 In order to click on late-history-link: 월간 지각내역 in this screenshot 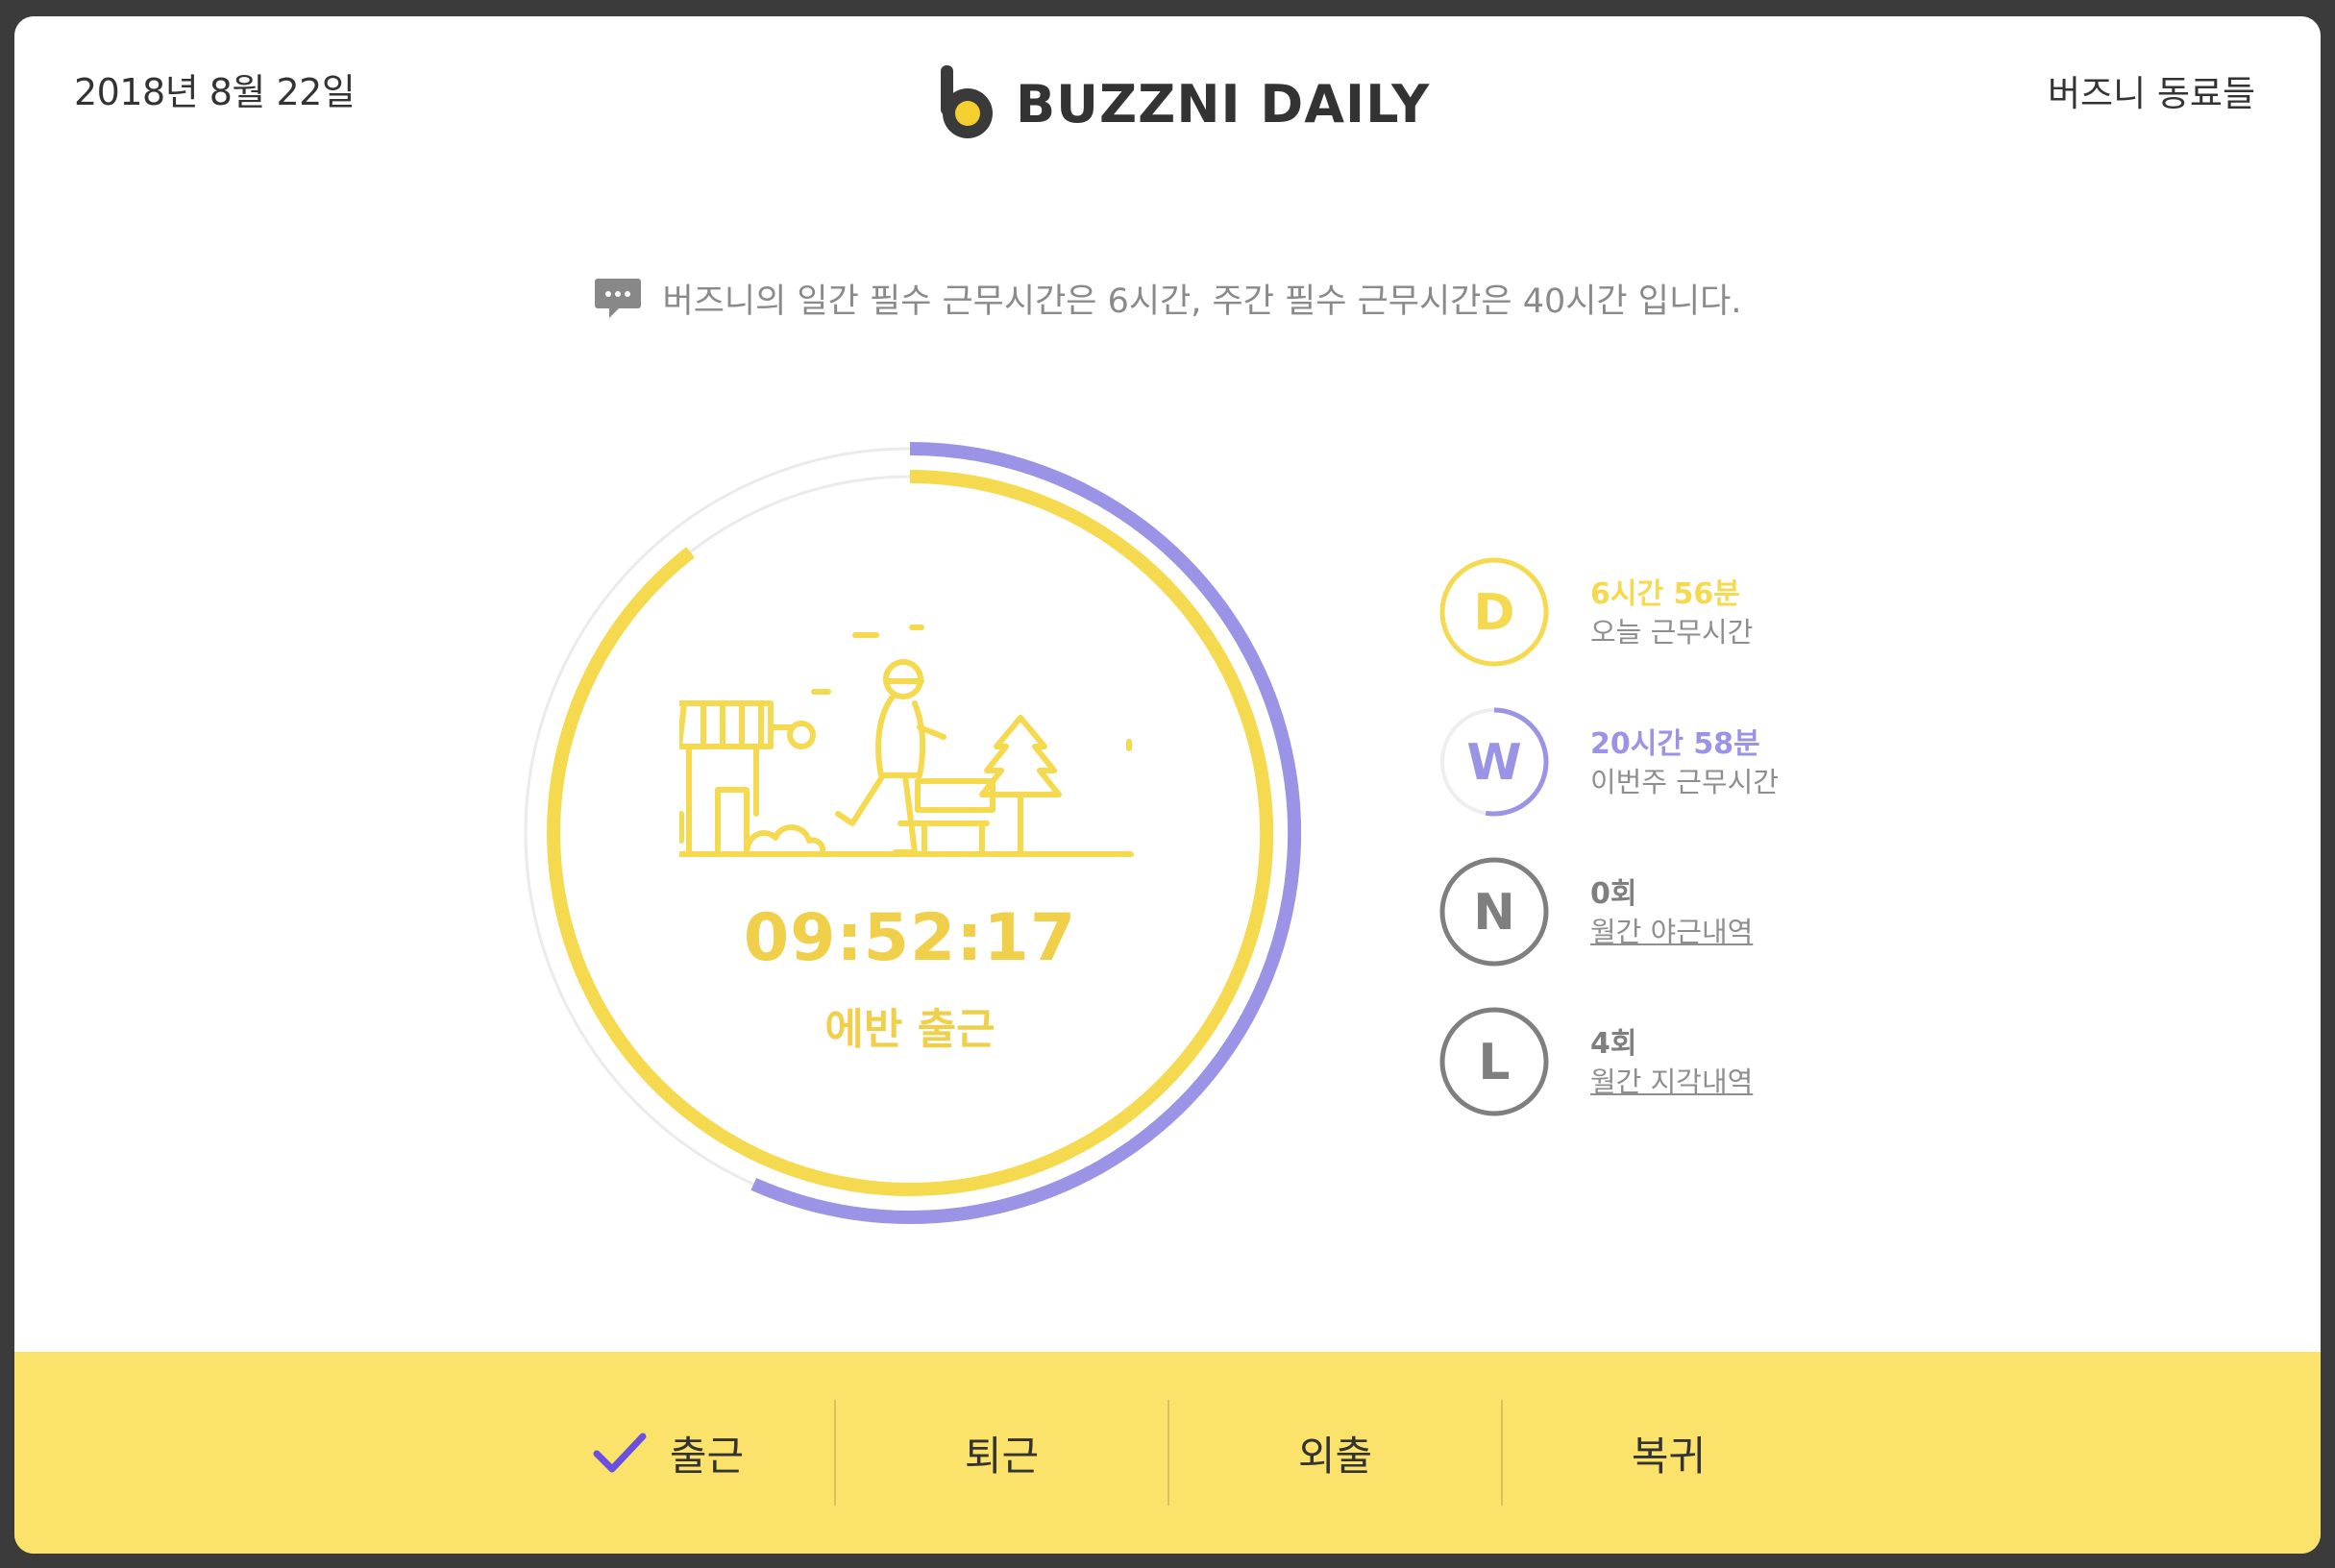, I will do `click(1672, 1080)`.